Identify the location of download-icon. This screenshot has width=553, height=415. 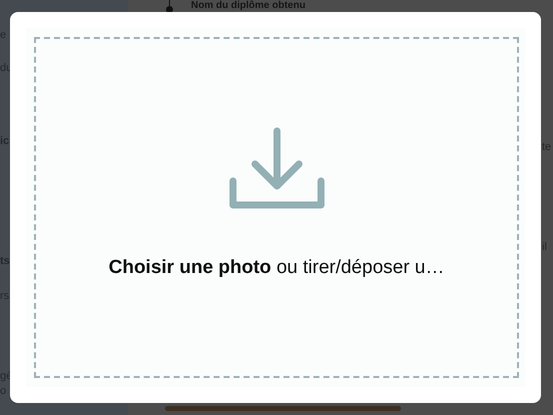
(276, 168).